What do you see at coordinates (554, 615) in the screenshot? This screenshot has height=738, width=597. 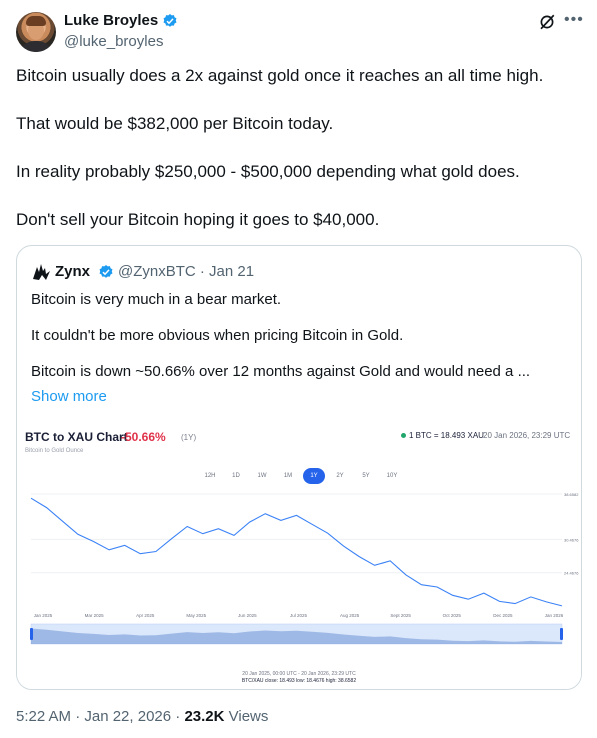 I see `x-tick-label: Jan 2026` at bounding box center [554, 615].